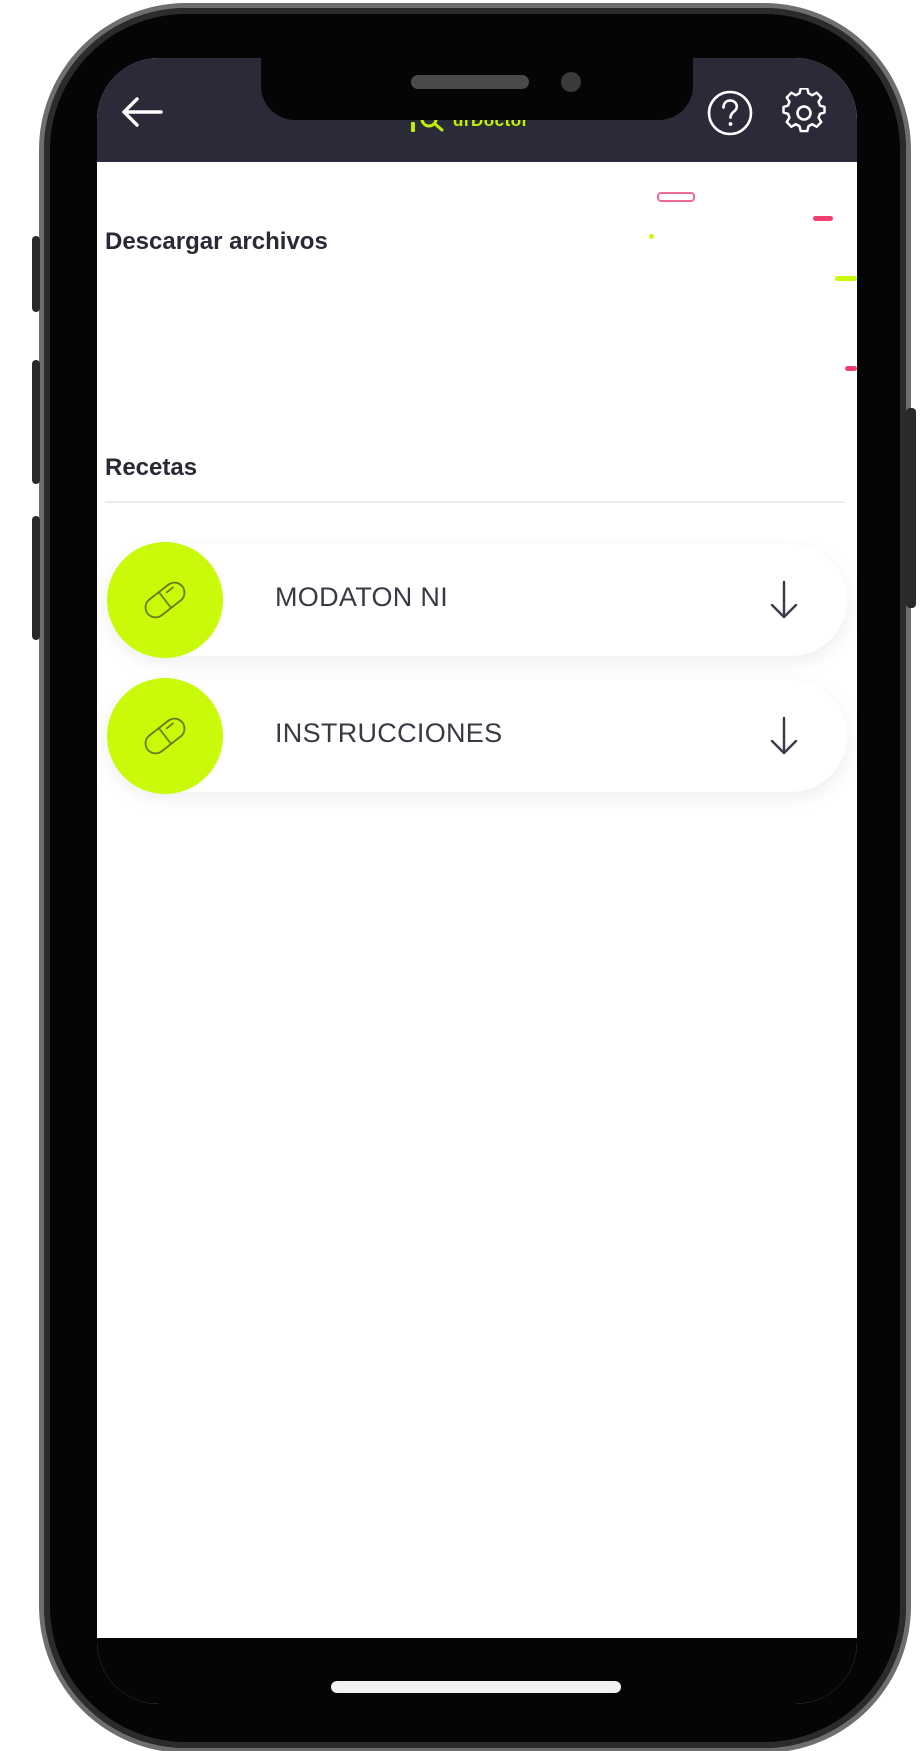  I want to click on gear-icon, so click(804, 110).